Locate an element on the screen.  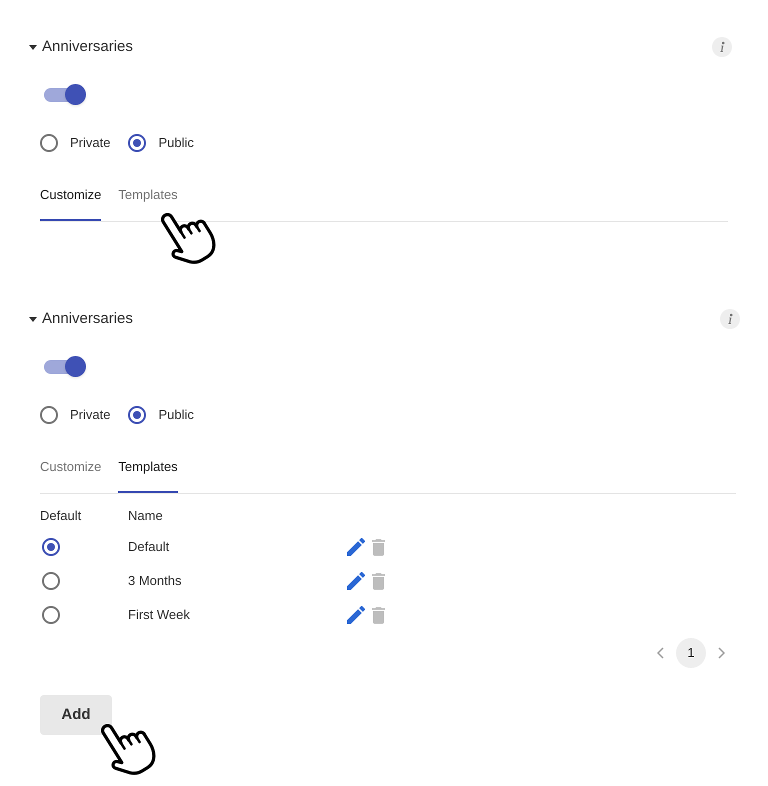
chevron-right-icon is located at coordinates (721, 653).